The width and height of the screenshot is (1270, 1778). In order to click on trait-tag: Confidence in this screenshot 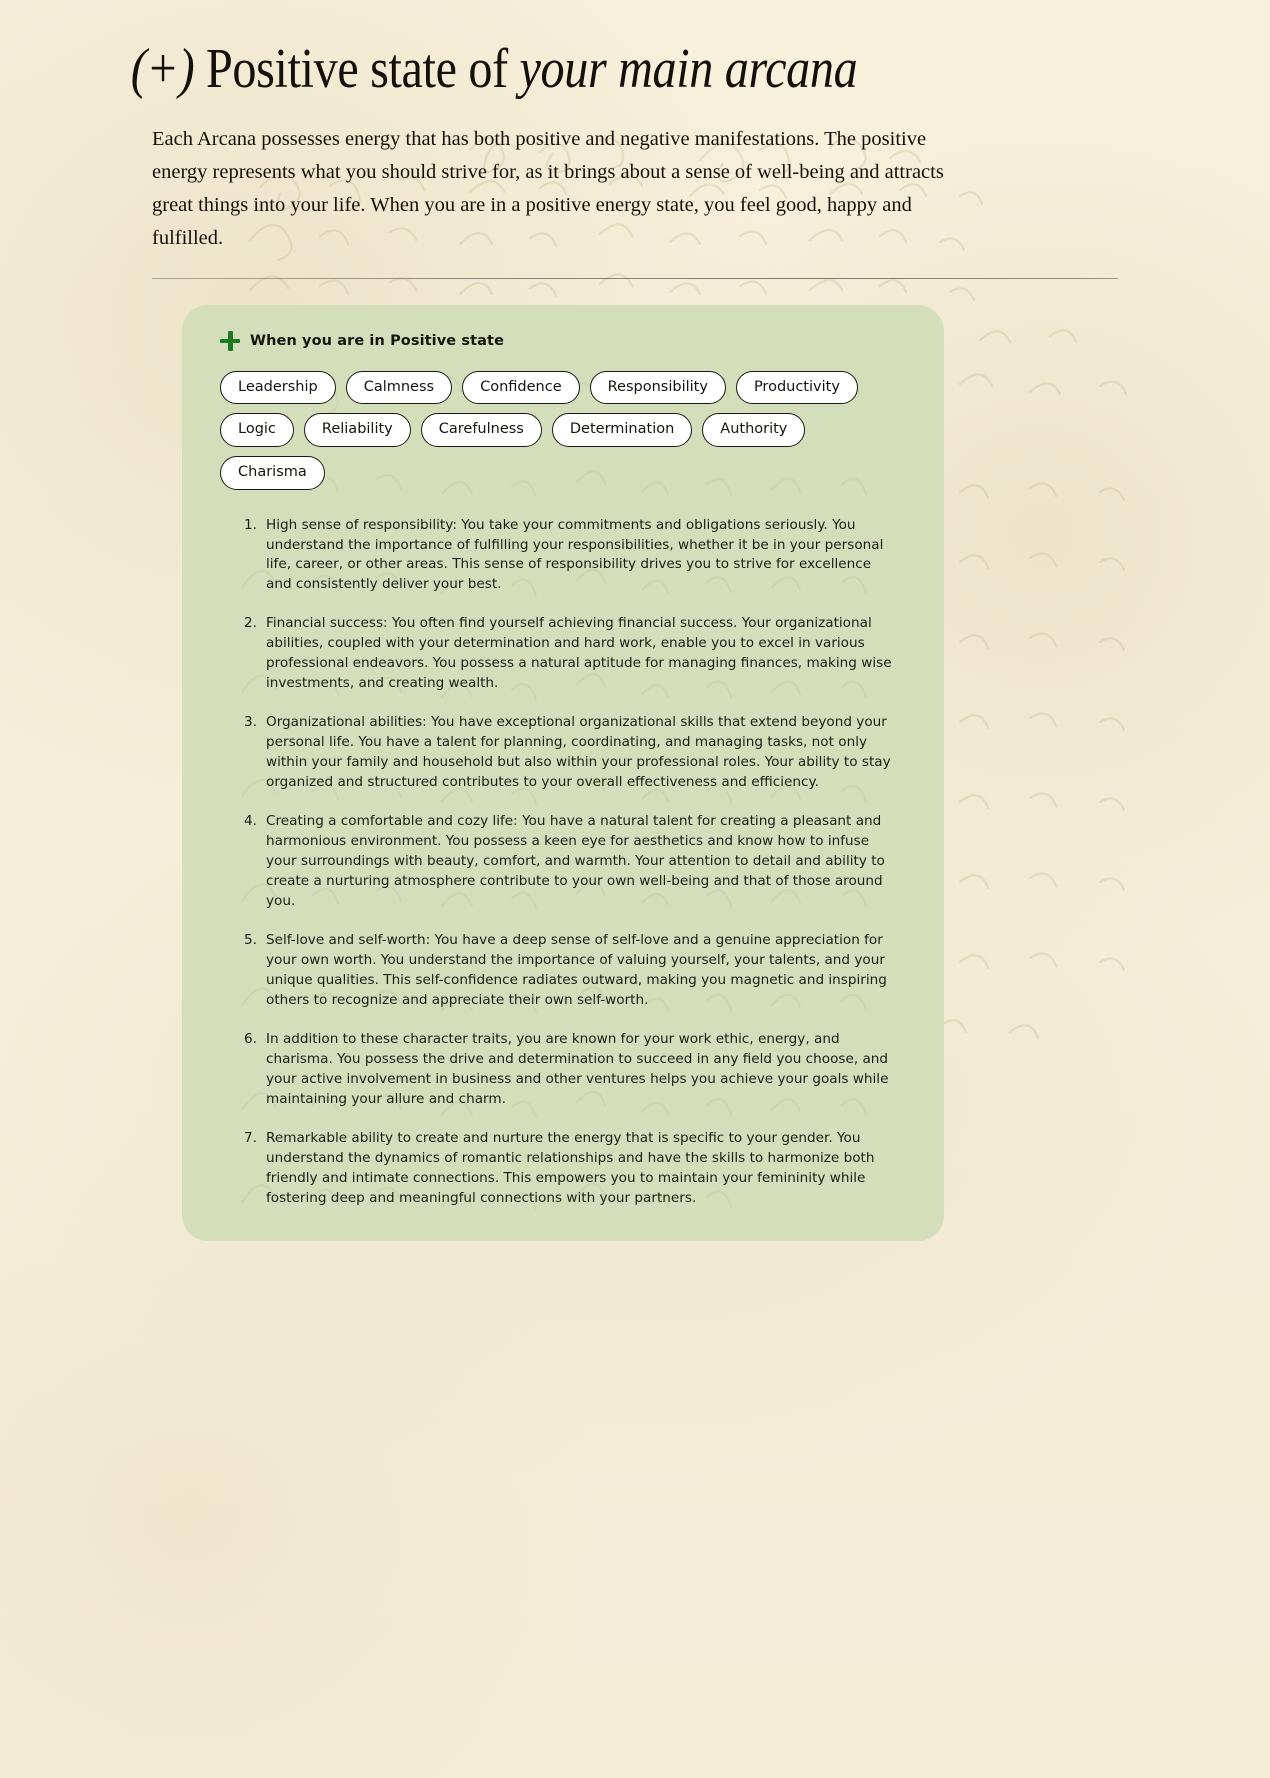, I will do `click(521, 387)`.